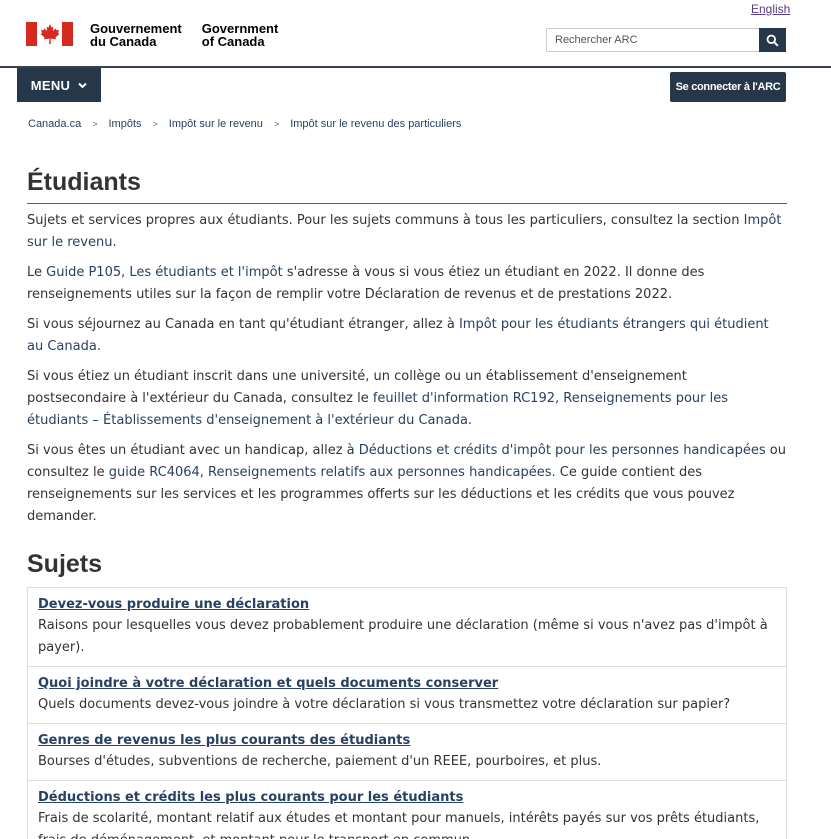 This screenshot has width=831, height=839. What do you see at coordinates (415, 67) in the screenshot?
I see `header-divider` at bounding box center [415, 67].